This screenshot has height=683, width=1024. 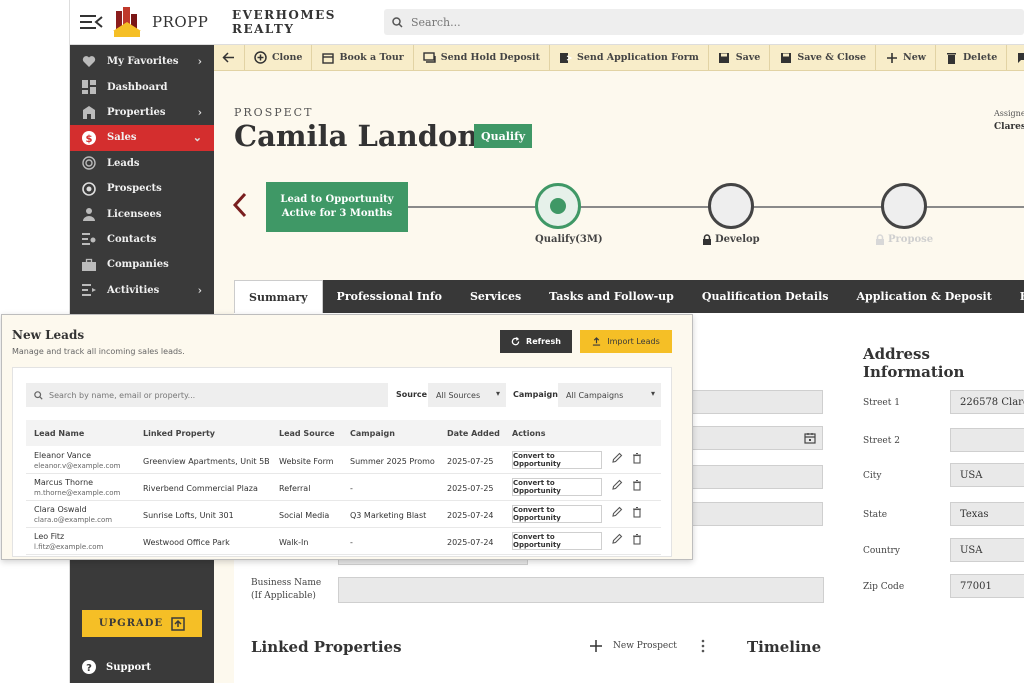 I want to click on upgrade-button: UPGRADE, so click(x=142, y=623).